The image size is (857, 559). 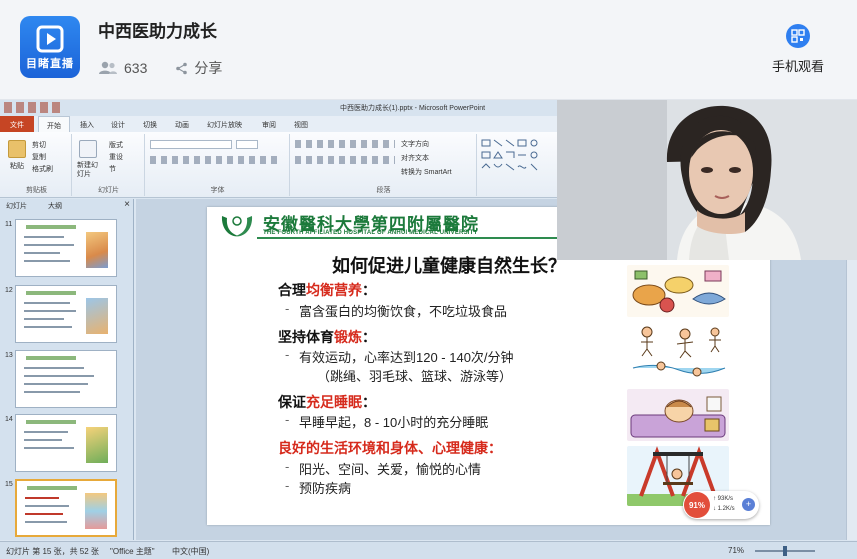 What do you see at coordinates (390, 448) in the screenshot?
I see `section-heading-environment: 良好的生活环境和身体、心理健康：` at bounding box center [390, 448].